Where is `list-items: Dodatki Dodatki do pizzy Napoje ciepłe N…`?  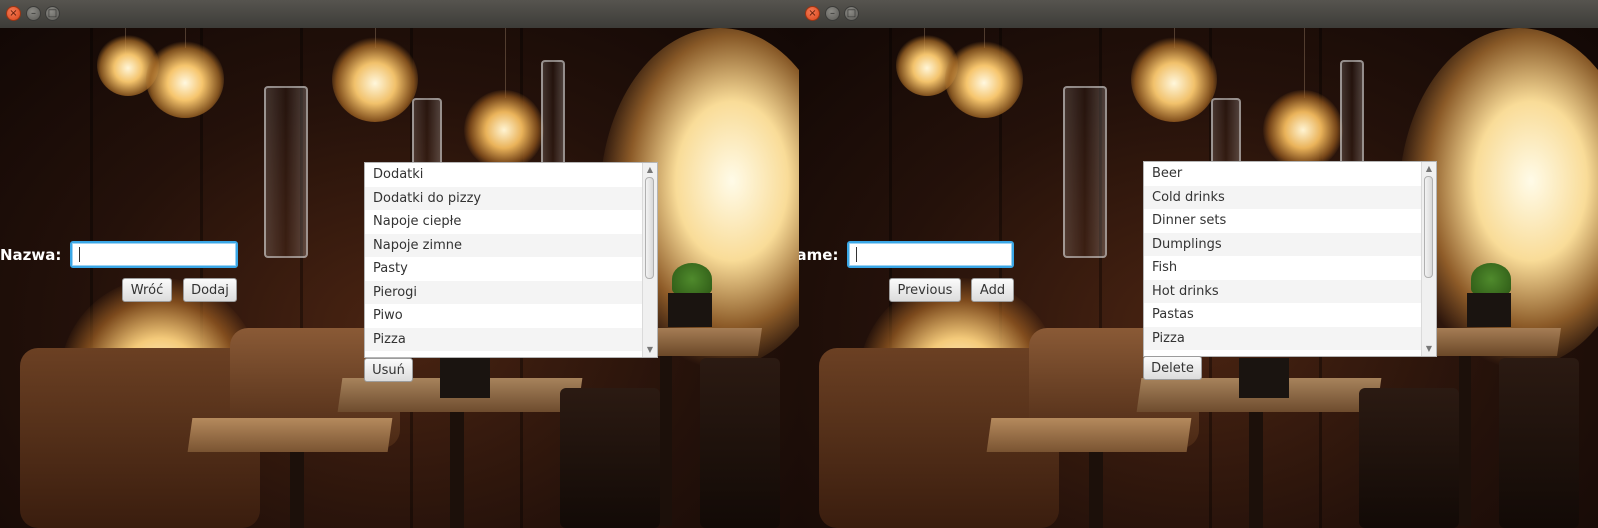
list-items: Dodatki Dodatki do pizzy Napoje ciepłe N… is located at coordinates (511, 257).